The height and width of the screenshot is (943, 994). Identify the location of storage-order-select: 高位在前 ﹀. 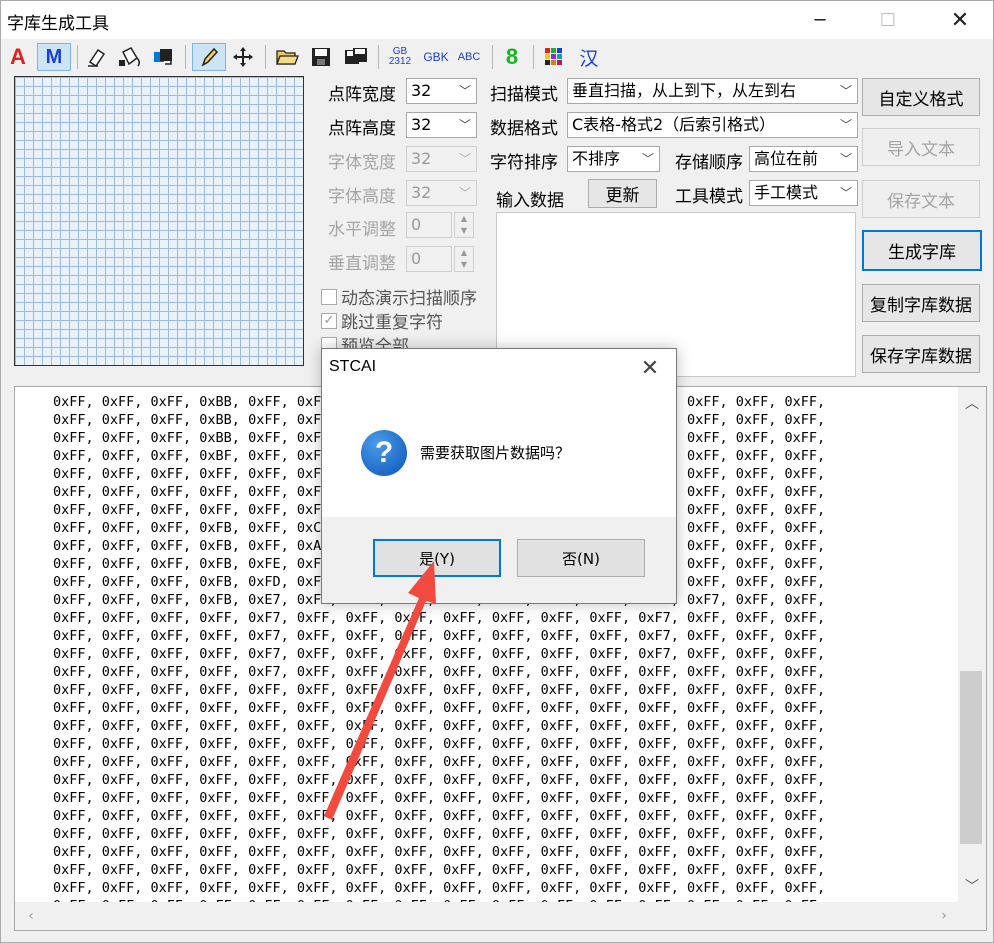
(803, 159).